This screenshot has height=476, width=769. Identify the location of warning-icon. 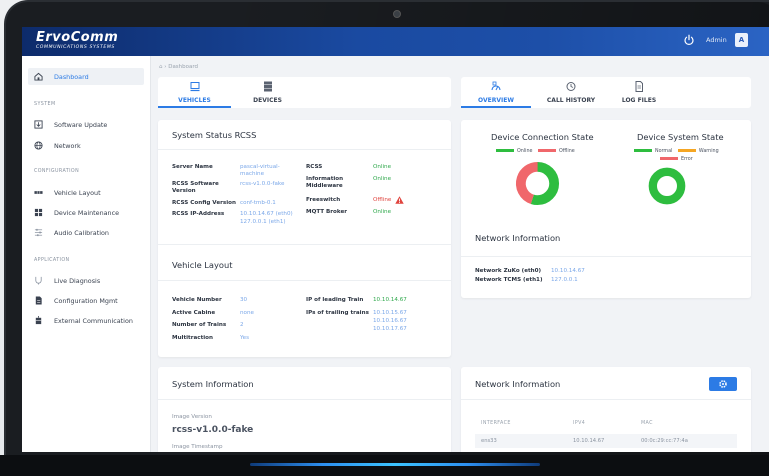
(399, 200).